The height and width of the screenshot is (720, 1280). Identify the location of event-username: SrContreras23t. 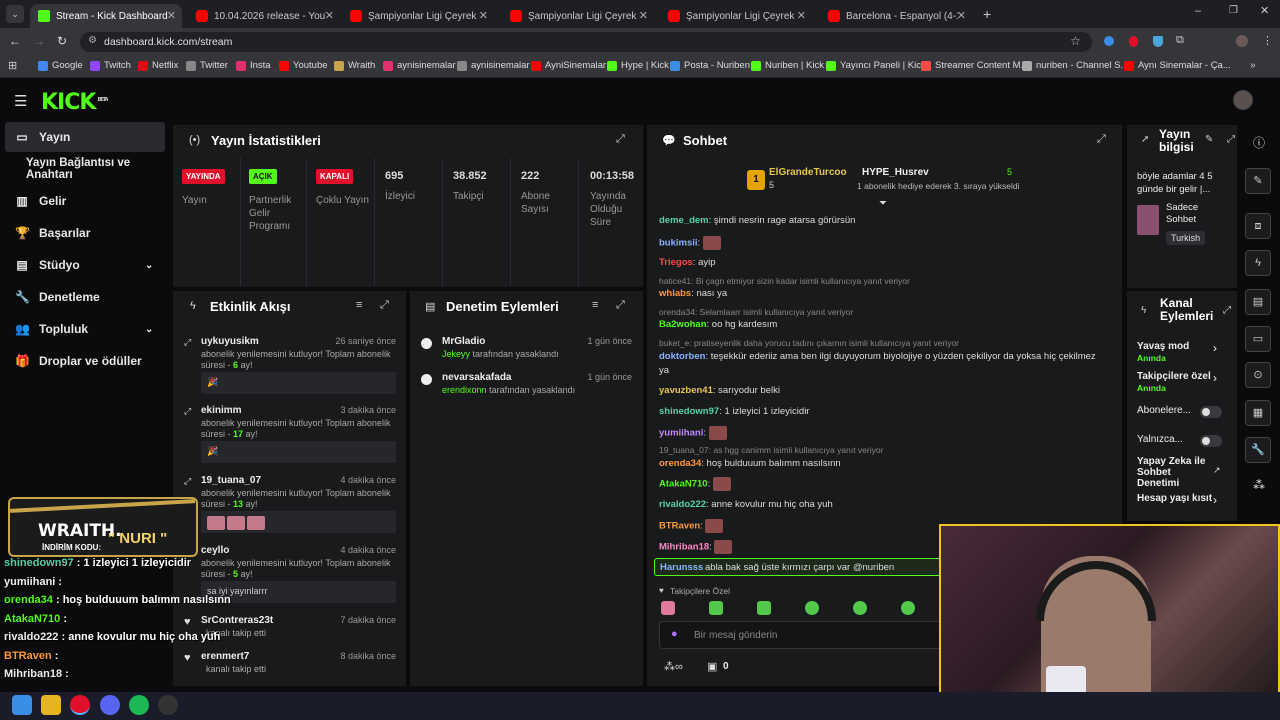
(237, 620).